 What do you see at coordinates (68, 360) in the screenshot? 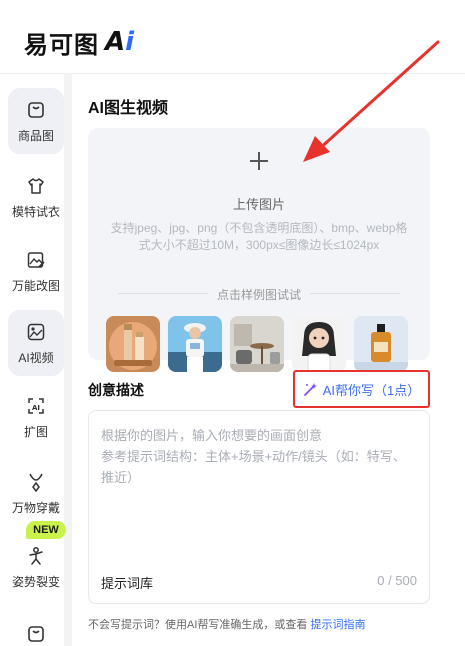
I see `sidebar-divider` at bounding box center [68, 360].